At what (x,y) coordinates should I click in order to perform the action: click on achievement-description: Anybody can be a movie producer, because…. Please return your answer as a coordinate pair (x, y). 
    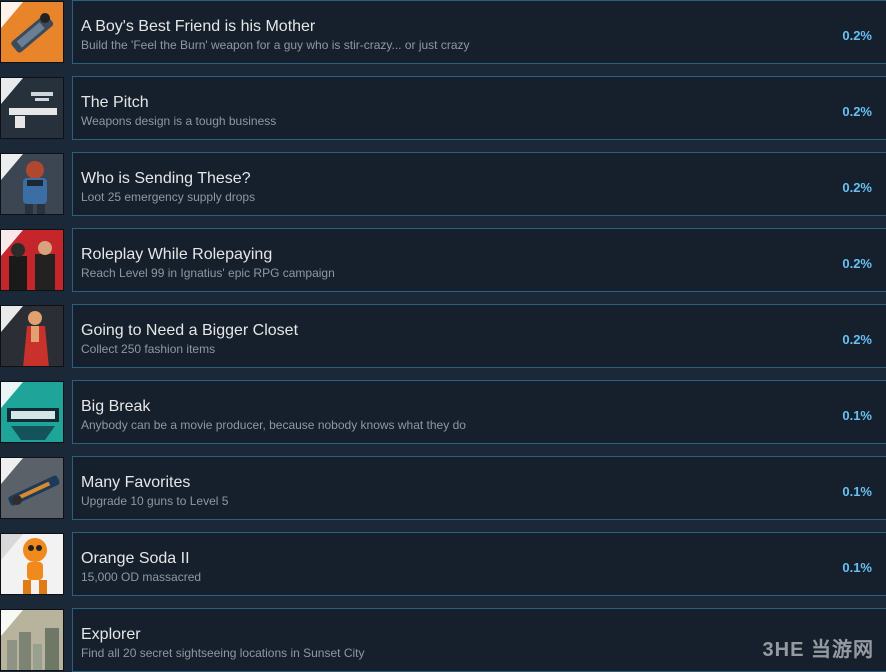
    Looking at the image, I should click on (273, 425).